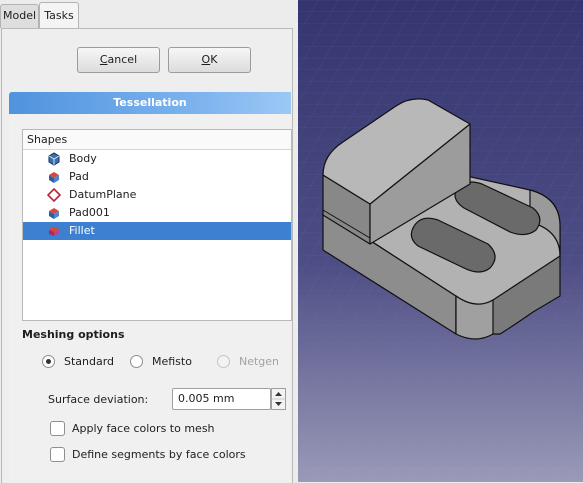 This screenshot has height=483, width=583. Describe the element at coordinates (59, 15) in the screenshot. I see `tab-tasks: Tasks` at that location.